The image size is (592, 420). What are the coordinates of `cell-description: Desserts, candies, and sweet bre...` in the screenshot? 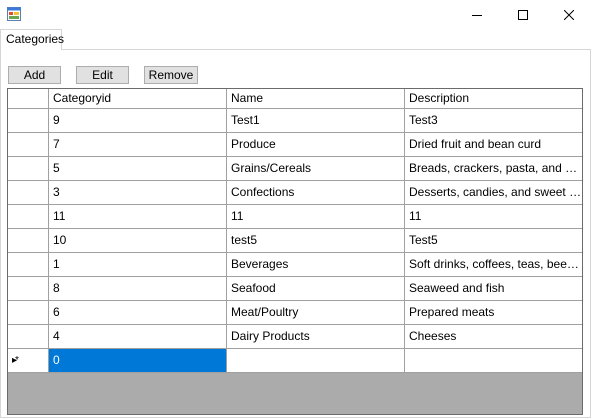 It's located at (493, 193).